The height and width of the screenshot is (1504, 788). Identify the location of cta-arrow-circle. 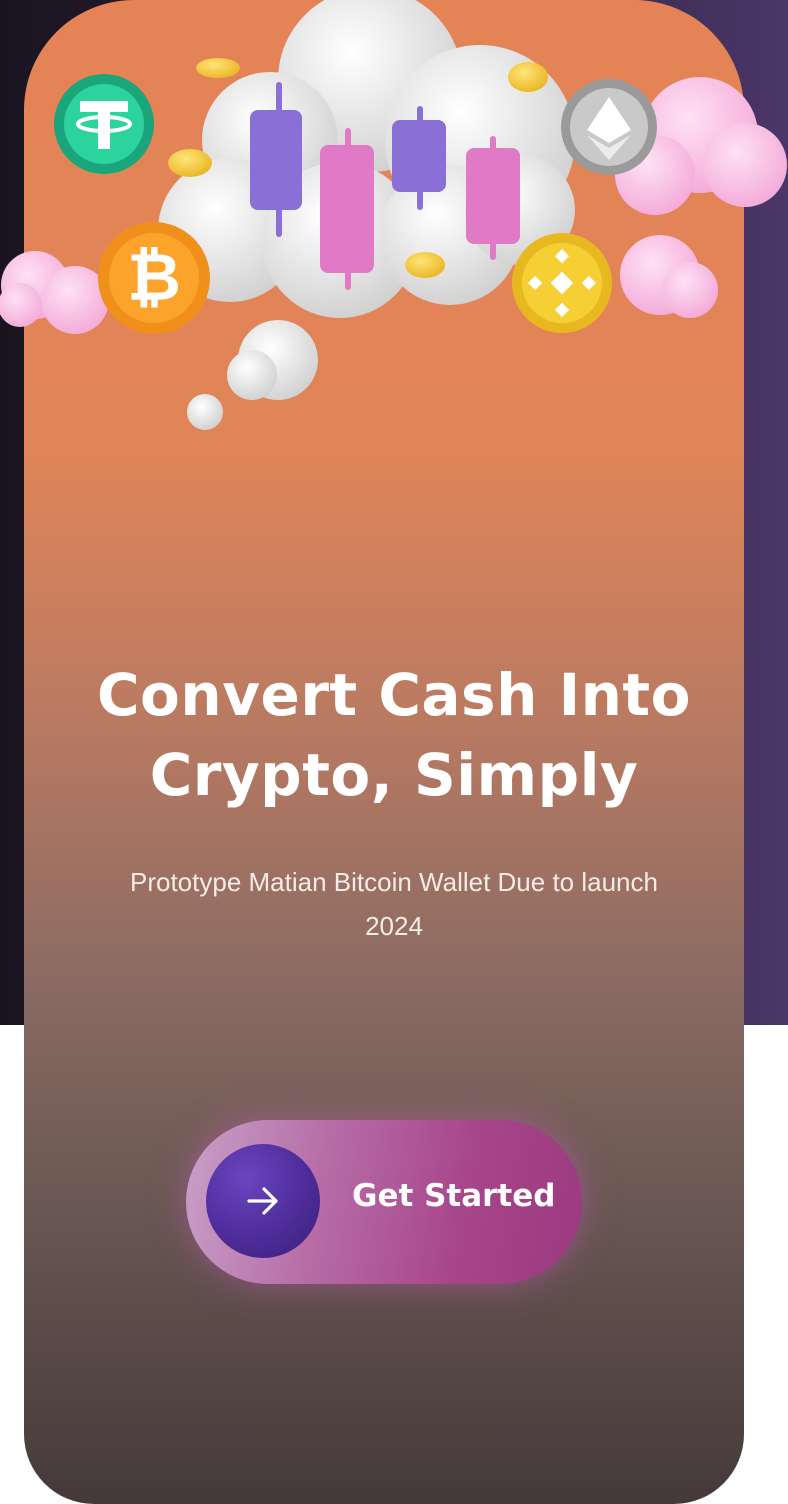
(263, 1201).